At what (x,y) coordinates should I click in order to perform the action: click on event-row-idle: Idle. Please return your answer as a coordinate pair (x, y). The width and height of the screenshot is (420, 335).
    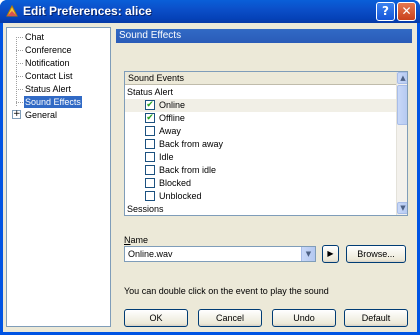
    Looking at the image, I should click on (261, 157).